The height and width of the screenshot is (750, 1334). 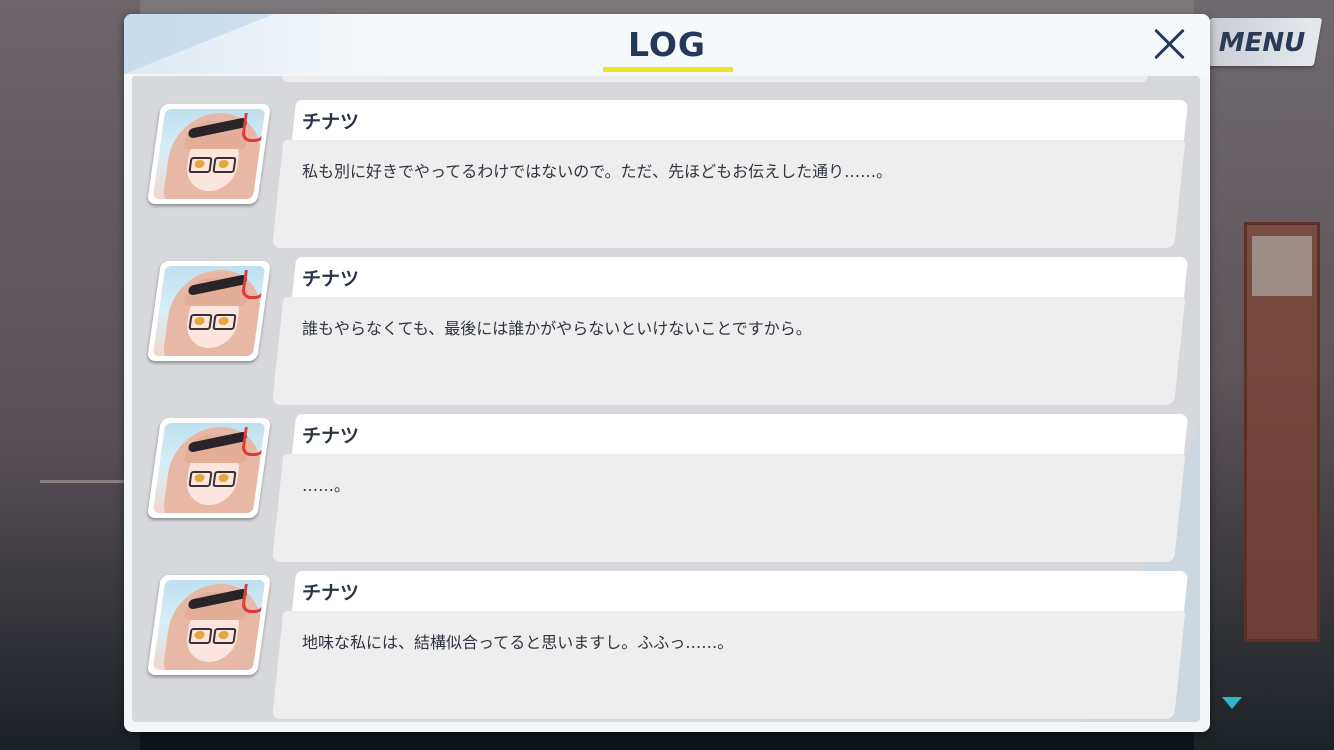 I want to click on message-text: 地味な私には、結構似合ってると思いますし。ふふっ……。, so click(x=518, y=642).